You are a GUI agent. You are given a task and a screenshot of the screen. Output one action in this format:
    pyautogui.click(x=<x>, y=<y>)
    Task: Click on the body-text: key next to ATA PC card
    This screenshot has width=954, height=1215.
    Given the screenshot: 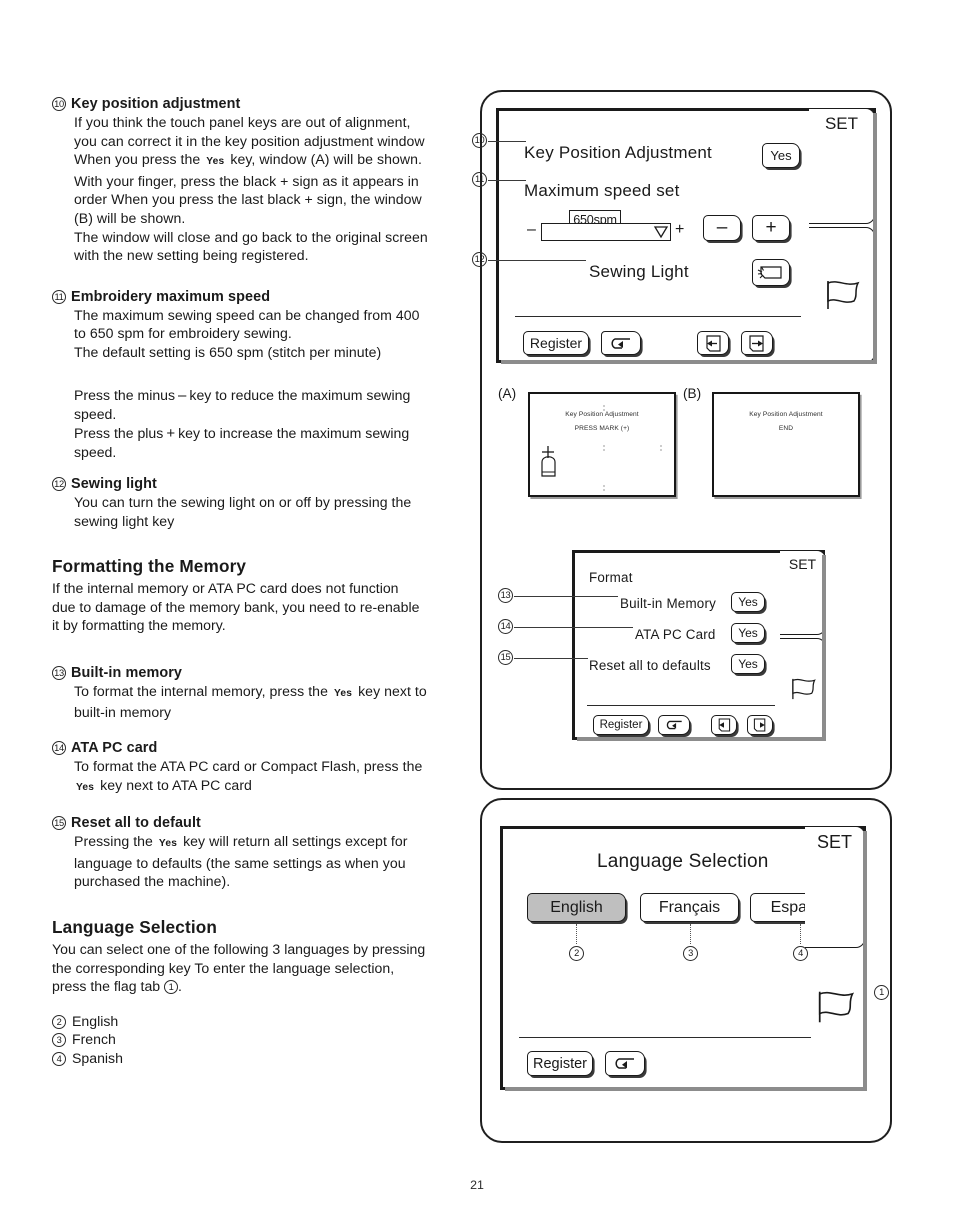 What is the action you would take?
    pyautogui.click(x=176, y=784)
    